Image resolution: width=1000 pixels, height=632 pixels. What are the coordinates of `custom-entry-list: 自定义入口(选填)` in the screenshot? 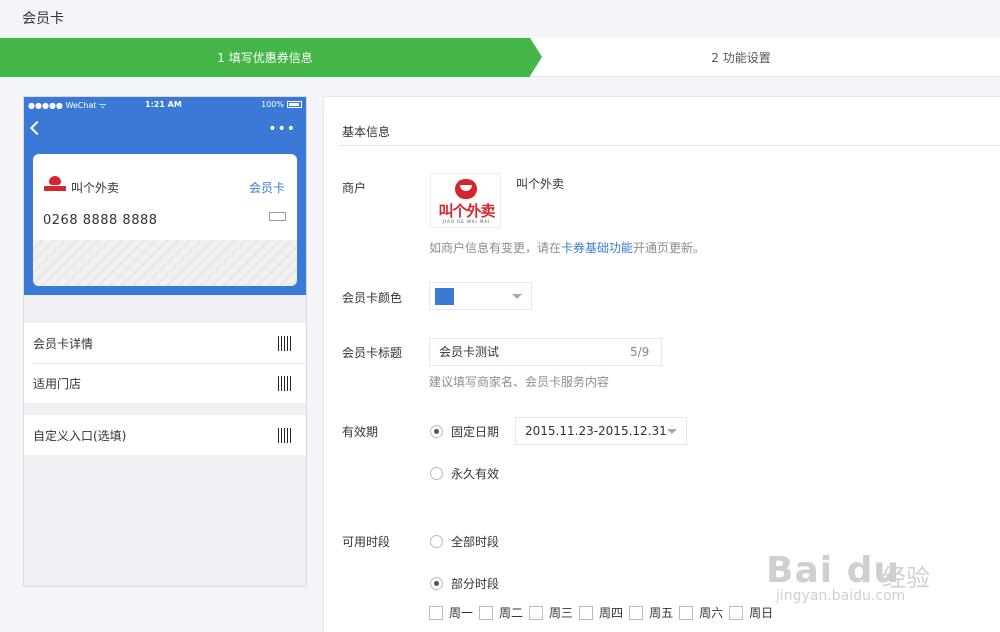 It's located at (165, 435).